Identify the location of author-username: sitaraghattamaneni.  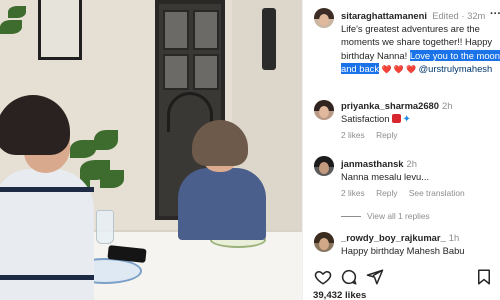
(384, 15).